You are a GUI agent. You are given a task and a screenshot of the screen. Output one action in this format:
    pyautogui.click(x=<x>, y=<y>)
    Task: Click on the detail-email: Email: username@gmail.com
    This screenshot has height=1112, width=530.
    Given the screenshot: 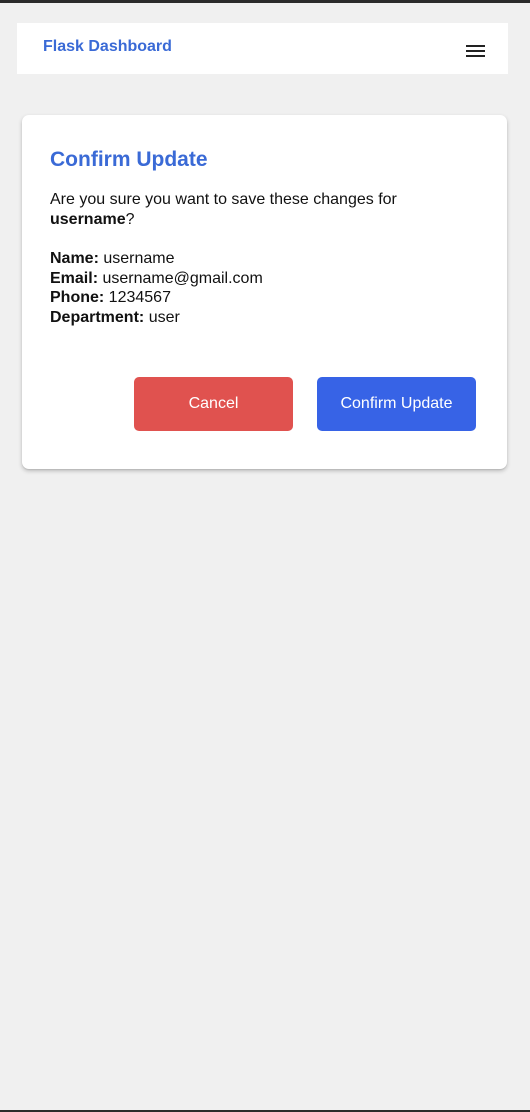 What is the action you would take?
    pyautogui.click(x=156, y=279)
    